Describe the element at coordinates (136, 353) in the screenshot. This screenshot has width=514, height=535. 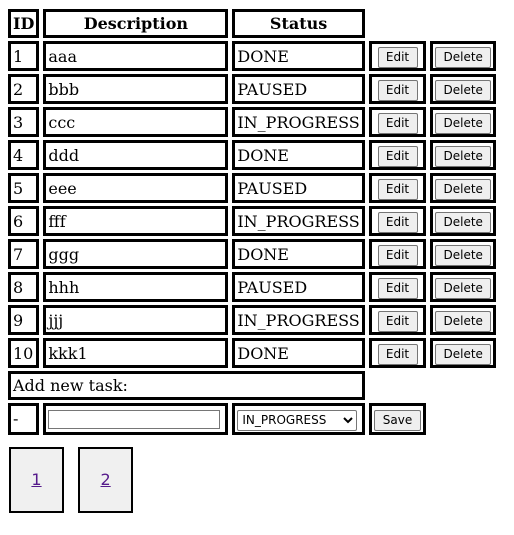
I see `task-description: kkk1` at that location.